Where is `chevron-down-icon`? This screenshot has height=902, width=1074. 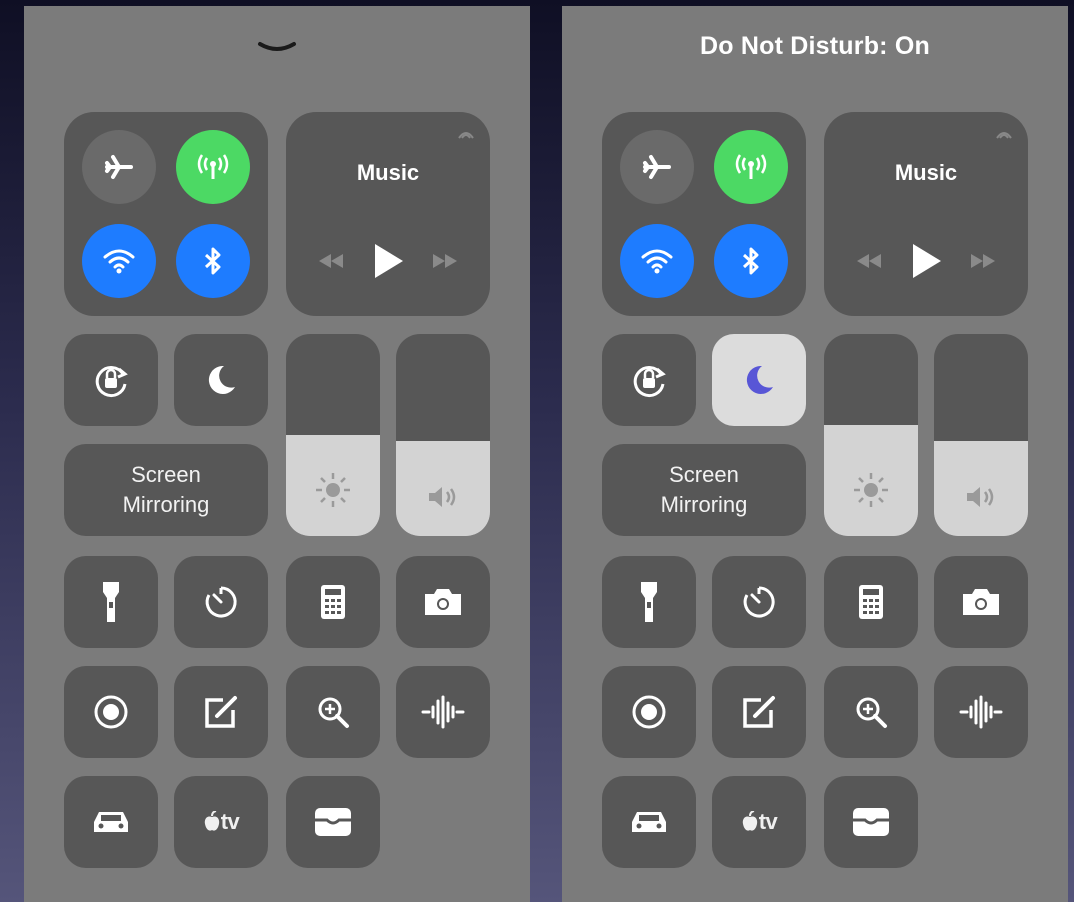
chevron-down-icon is located at coordinates (277, 47).